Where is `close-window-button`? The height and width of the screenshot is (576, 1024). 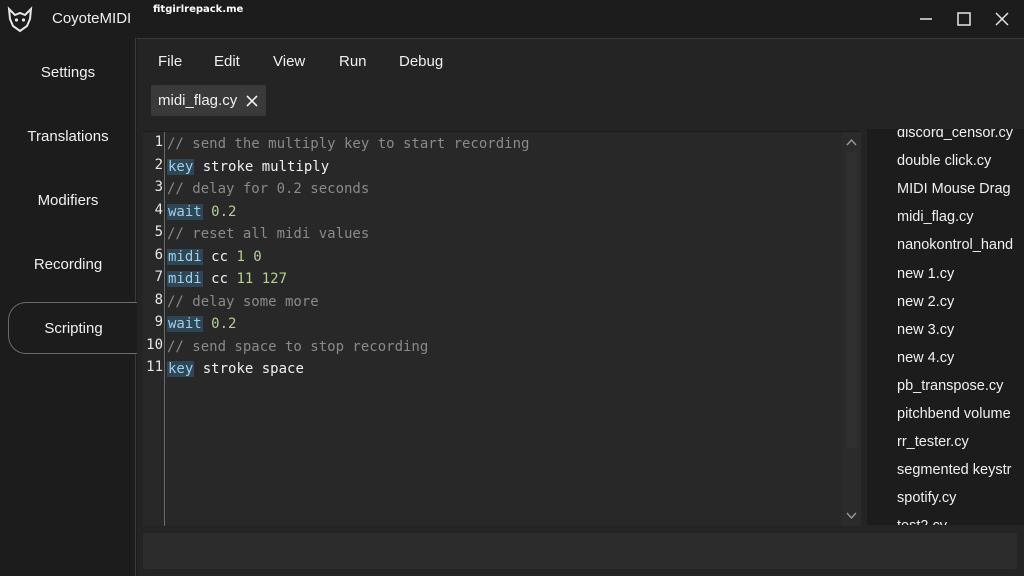
close-window-button is located at coordinates (1002, 19).